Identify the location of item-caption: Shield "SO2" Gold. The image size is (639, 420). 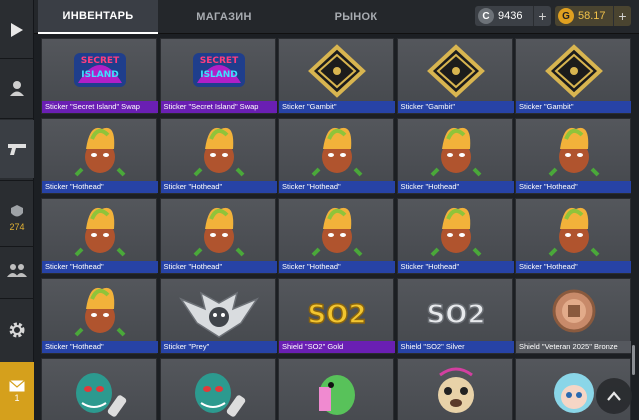
(337, 347).